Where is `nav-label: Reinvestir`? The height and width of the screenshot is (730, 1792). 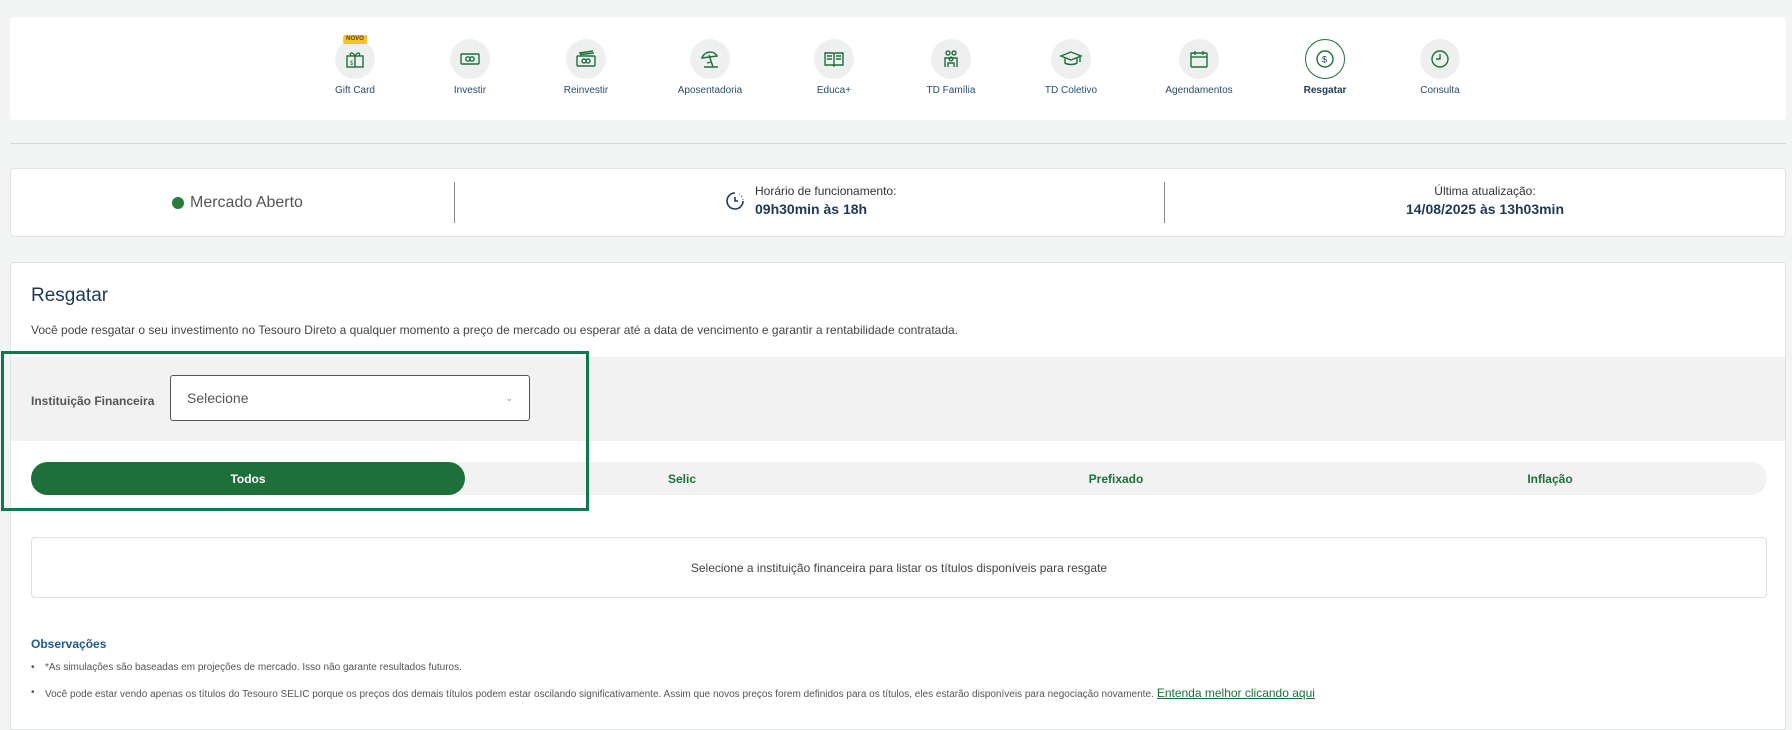
nav-label: Reinvestir is located at coordinates (586, 90).